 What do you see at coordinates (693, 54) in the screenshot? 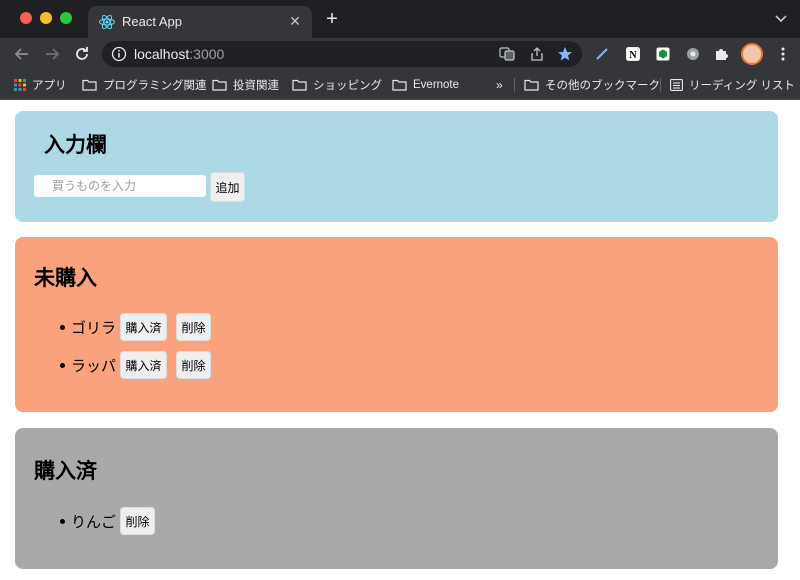
I see `circle-extension-icon` at bounding box center [693, 54].